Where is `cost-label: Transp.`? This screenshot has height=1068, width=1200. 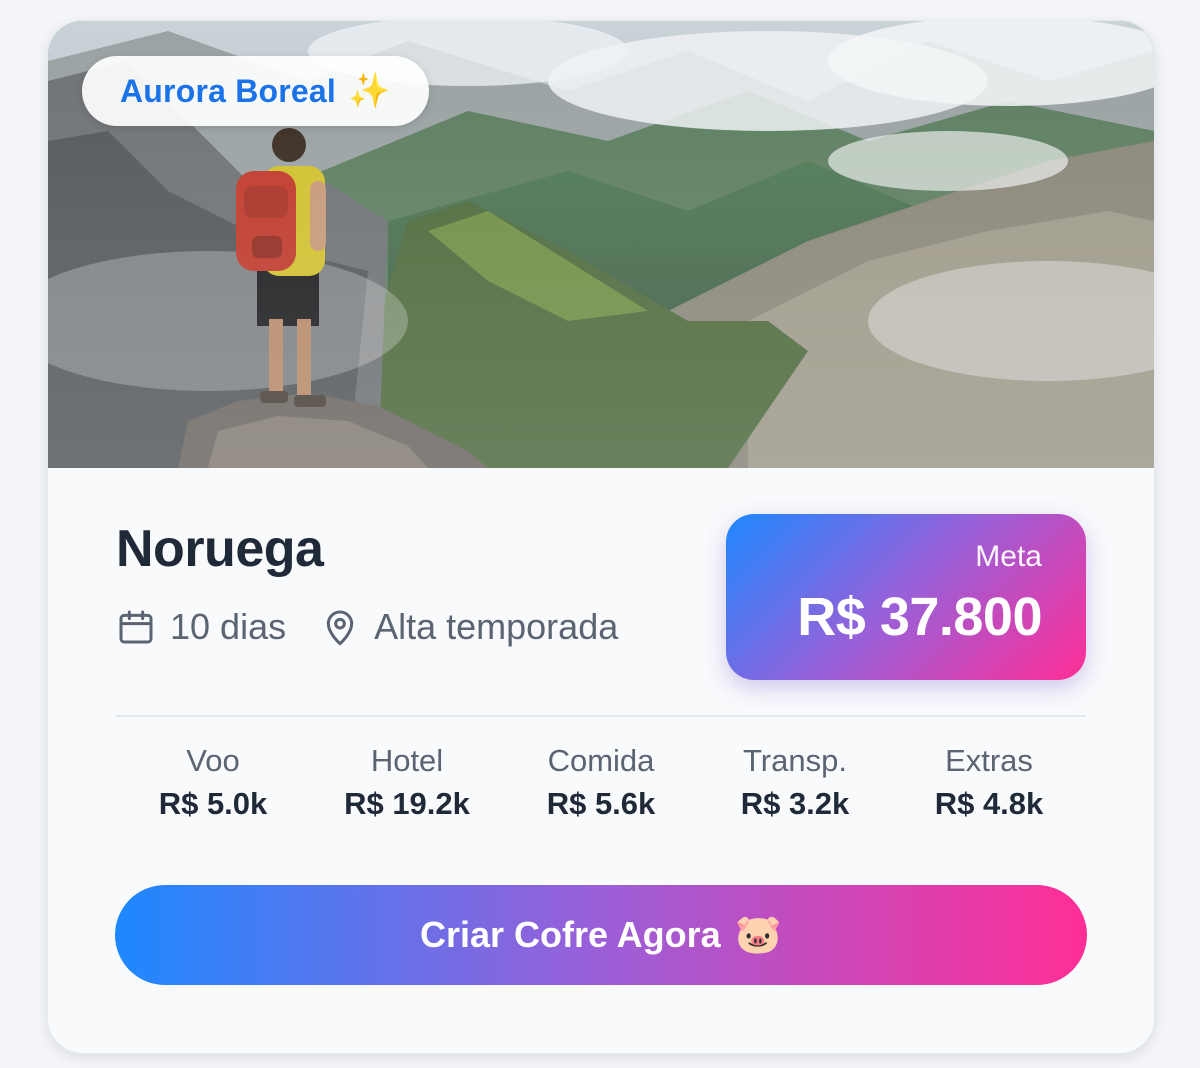
cost-label: Transp. is located at coordinates (795, 760).